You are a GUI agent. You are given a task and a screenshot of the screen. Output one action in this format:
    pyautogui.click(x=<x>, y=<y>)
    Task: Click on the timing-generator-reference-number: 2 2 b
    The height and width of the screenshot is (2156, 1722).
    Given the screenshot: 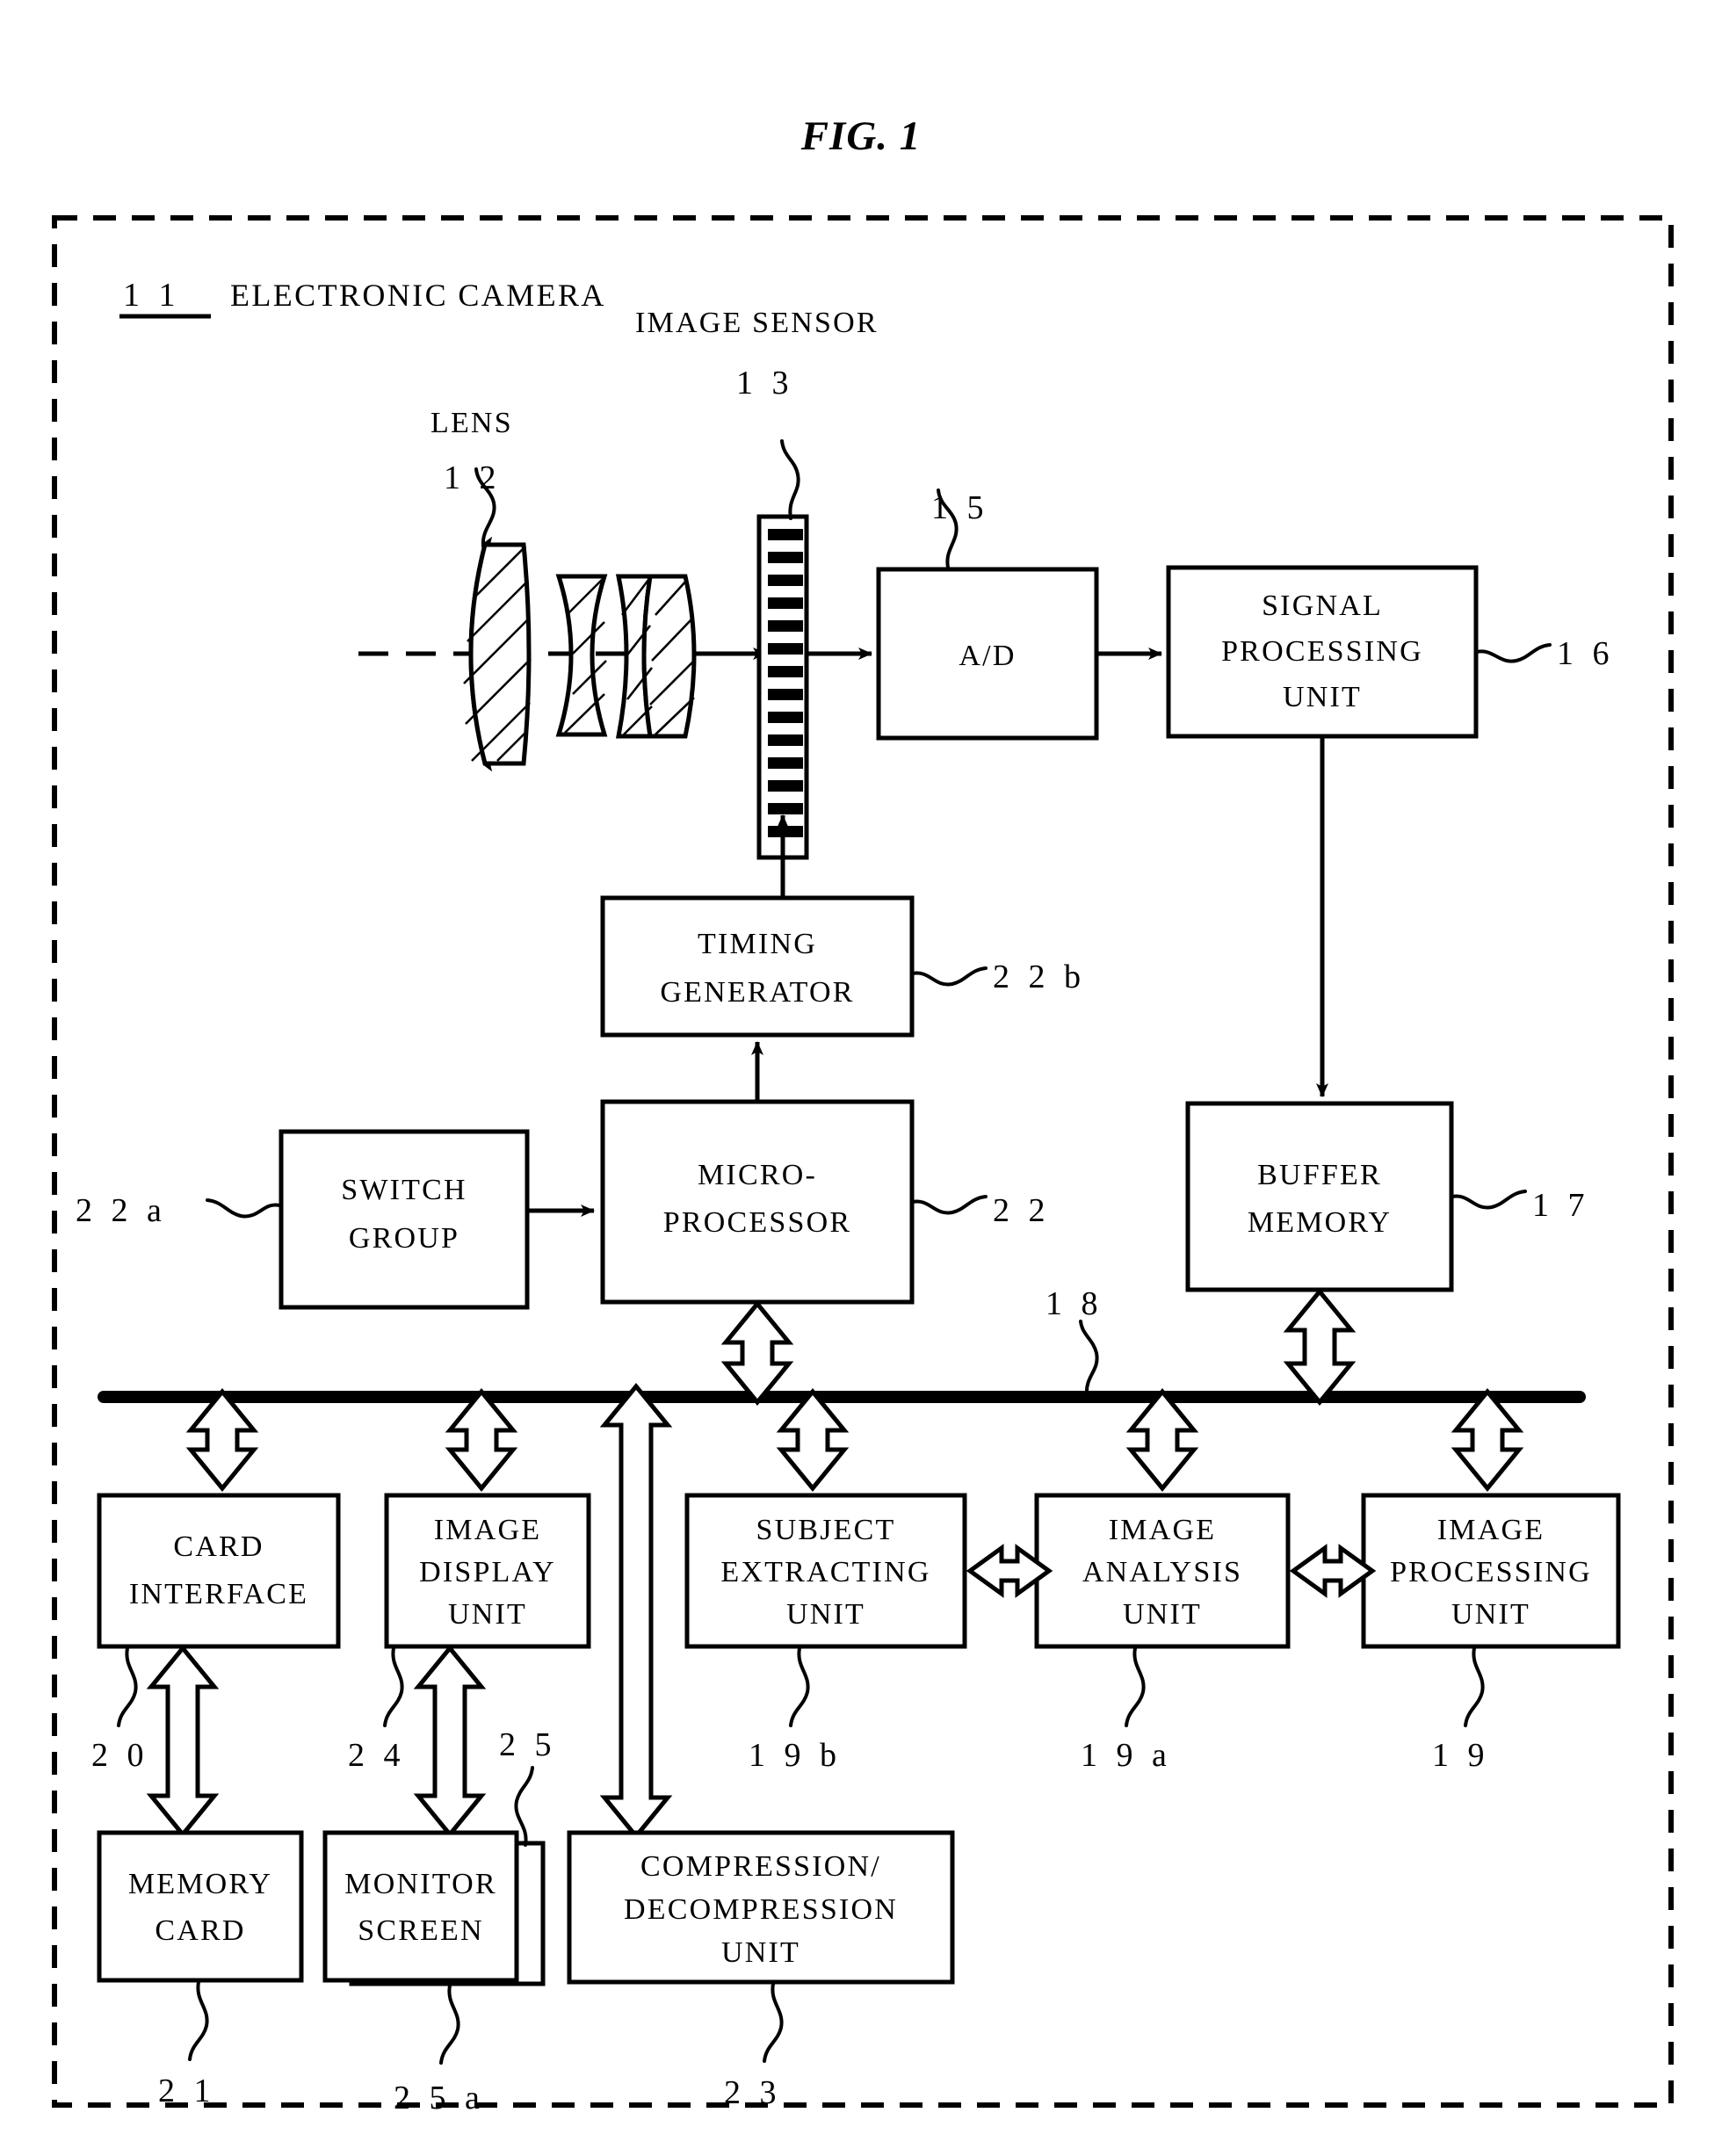 What is the action you would take?
    pyautogui.click(x=1039, y=977)
    